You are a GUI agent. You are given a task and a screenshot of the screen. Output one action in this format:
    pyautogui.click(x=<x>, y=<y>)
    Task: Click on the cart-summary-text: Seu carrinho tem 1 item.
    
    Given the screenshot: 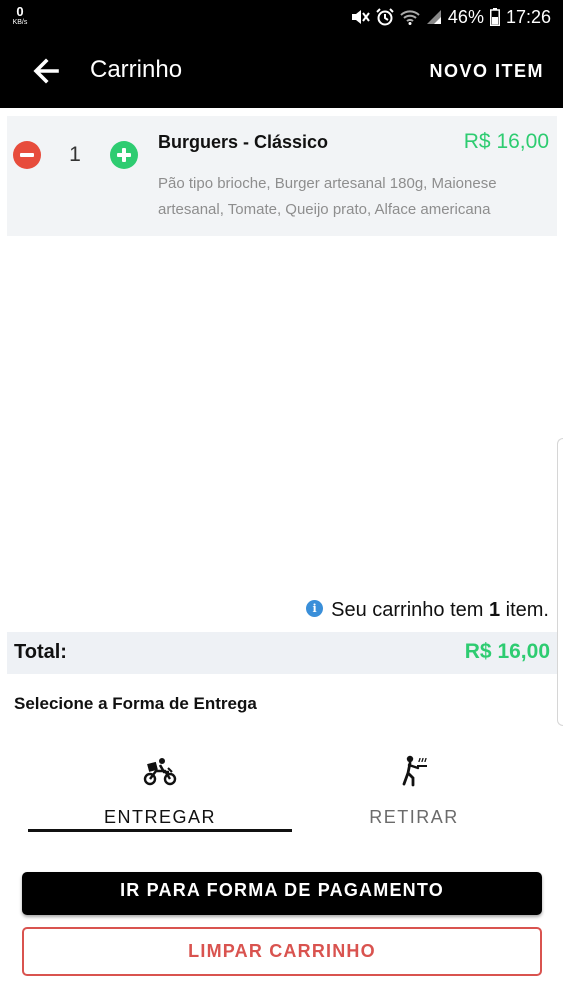 What is the action you would take?
    pyautogui.click(x=440, y=610)
    